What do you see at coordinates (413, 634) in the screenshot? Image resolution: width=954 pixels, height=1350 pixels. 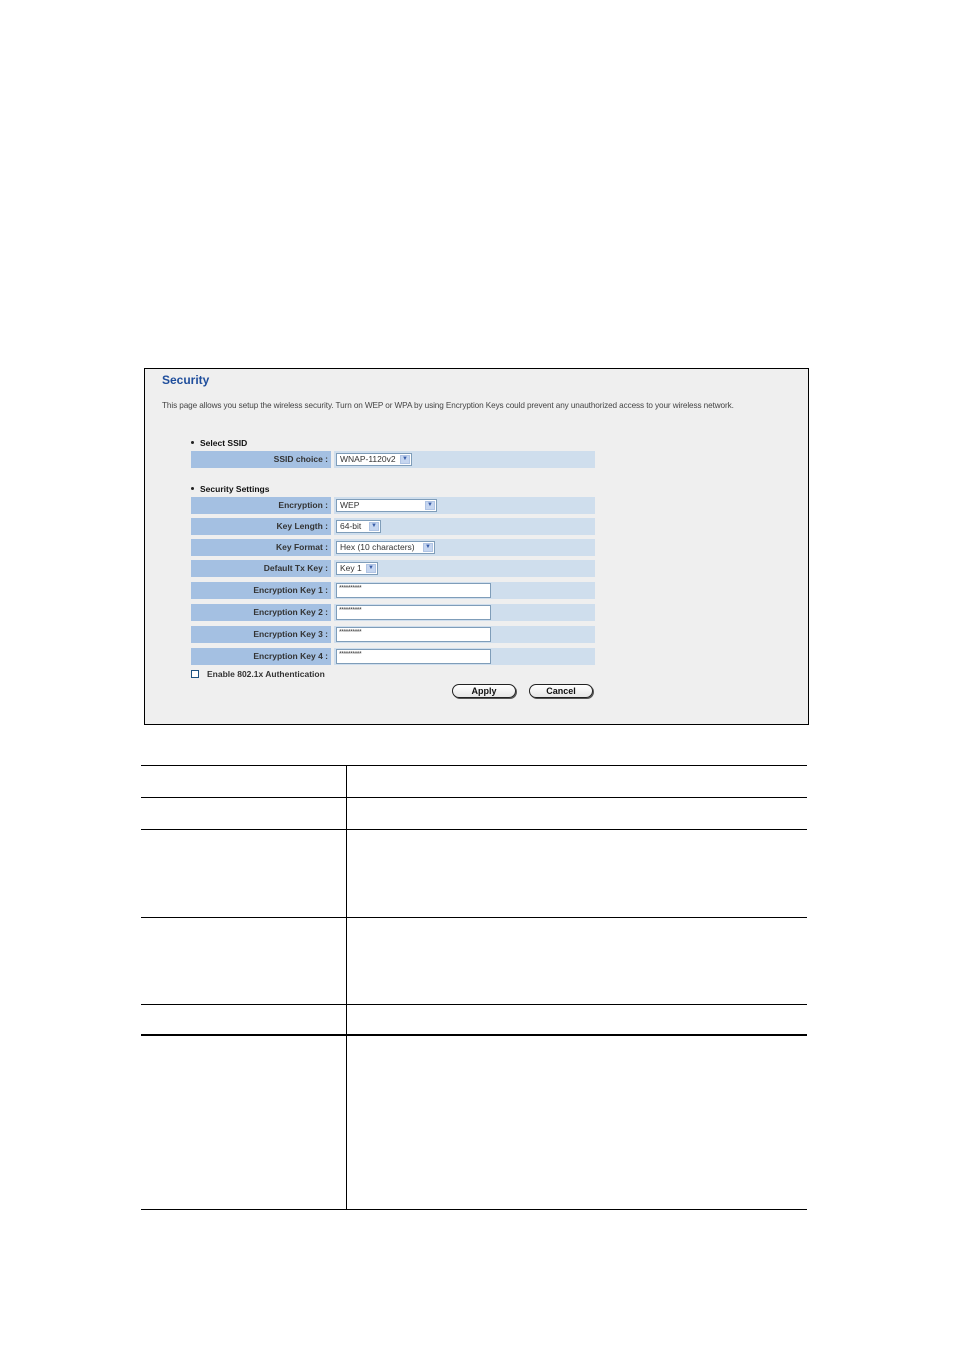 I see `encryption-key-3-input: **********` at bounding box center [413, 634].